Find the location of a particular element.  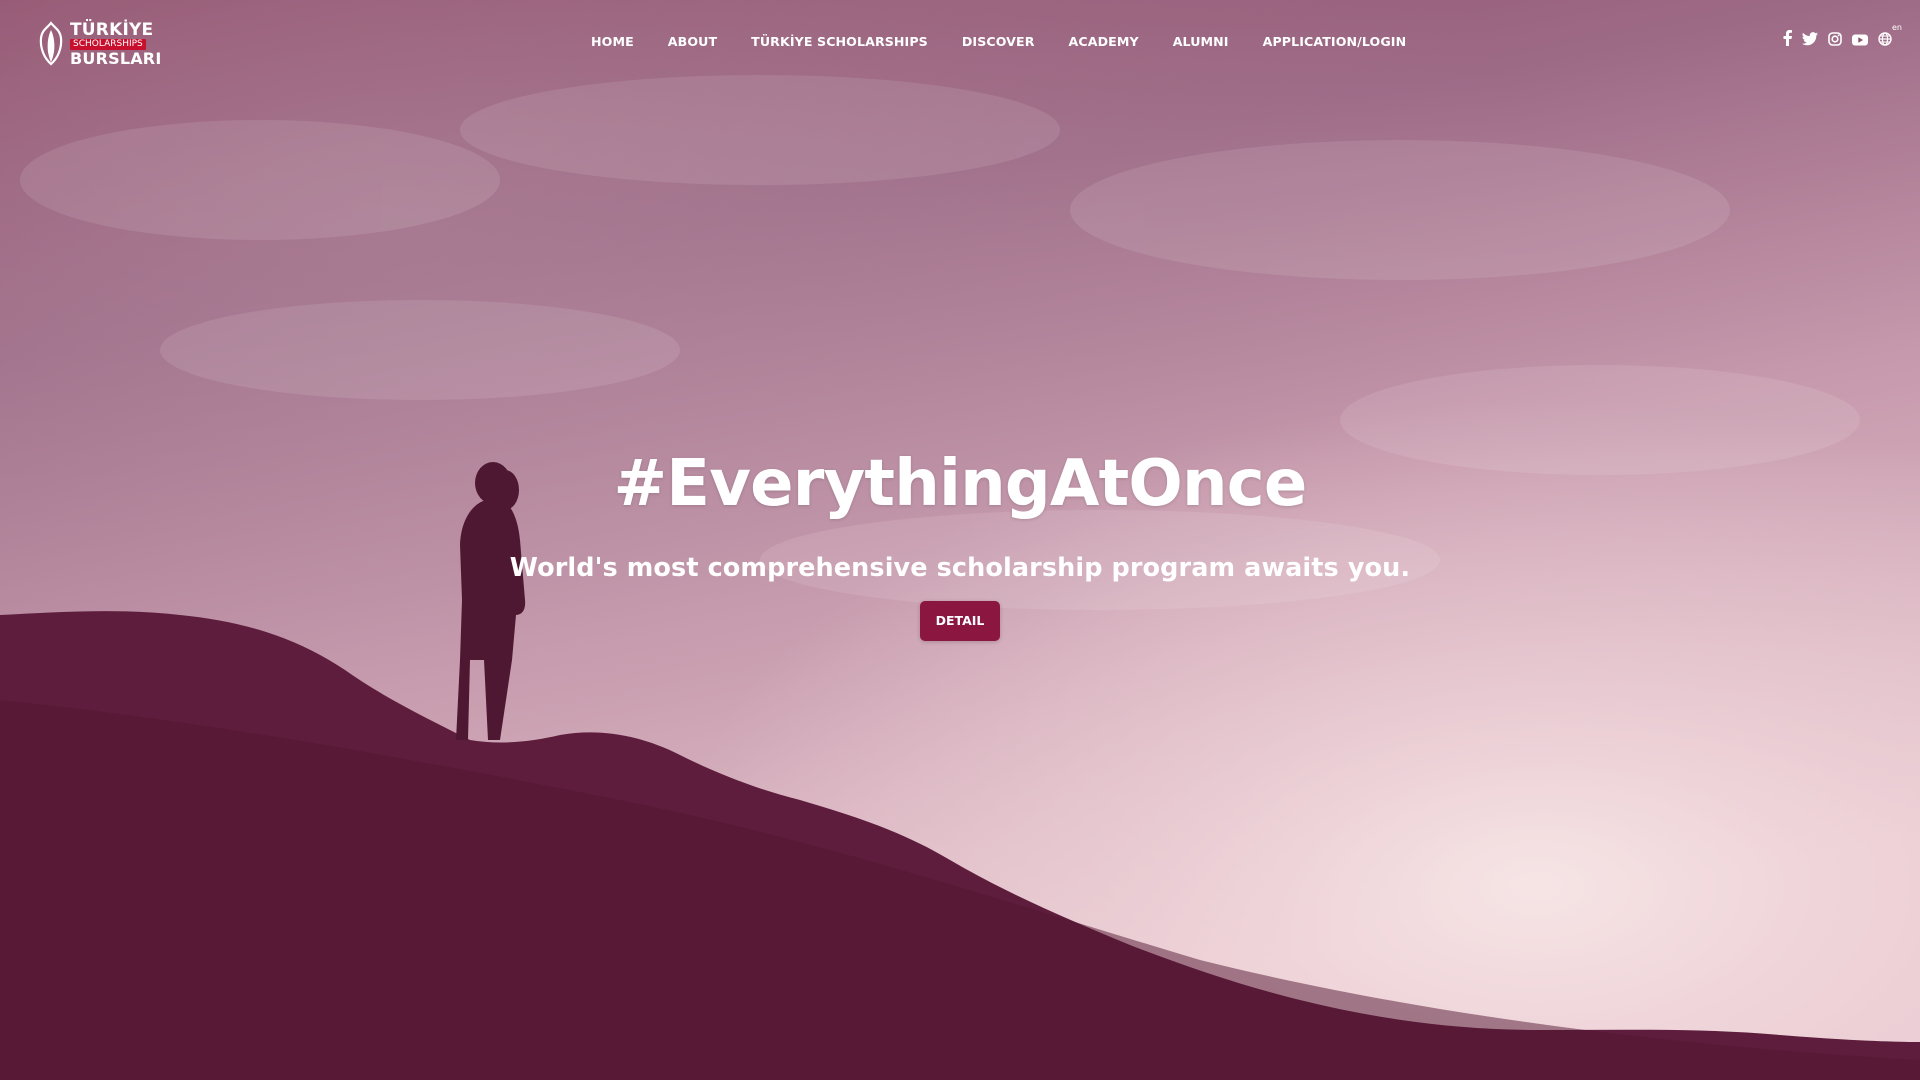

nav-item-alumni: ALUMNI is located at coordinates (1201, 41).